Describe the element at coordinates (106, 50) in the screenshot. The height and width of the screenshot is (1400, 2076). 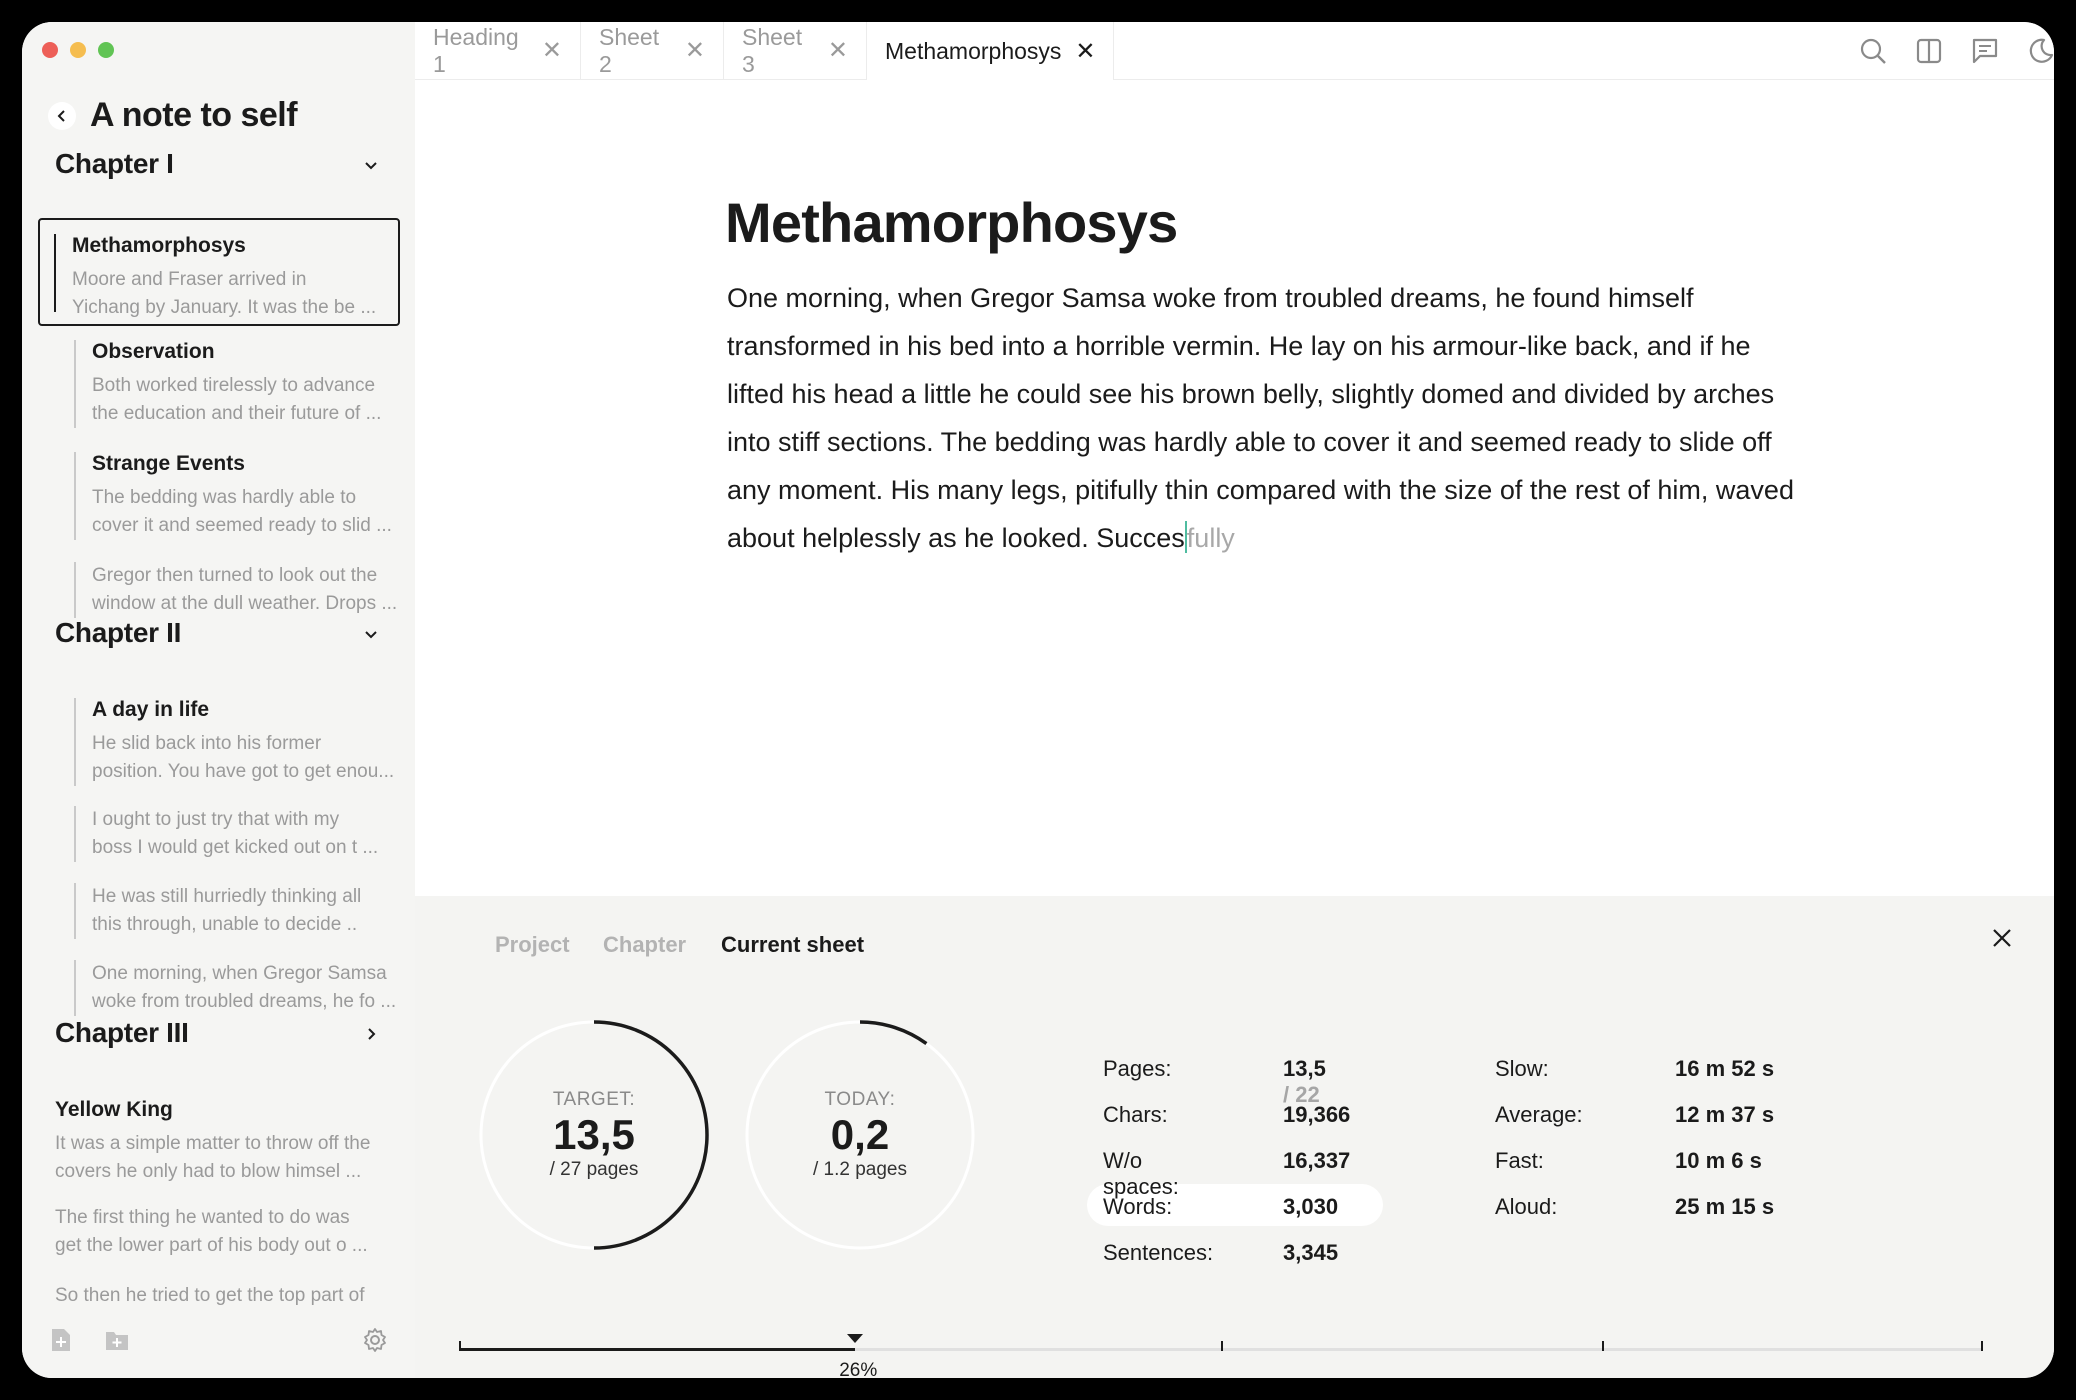
I see `zoom-window-button` at that location.